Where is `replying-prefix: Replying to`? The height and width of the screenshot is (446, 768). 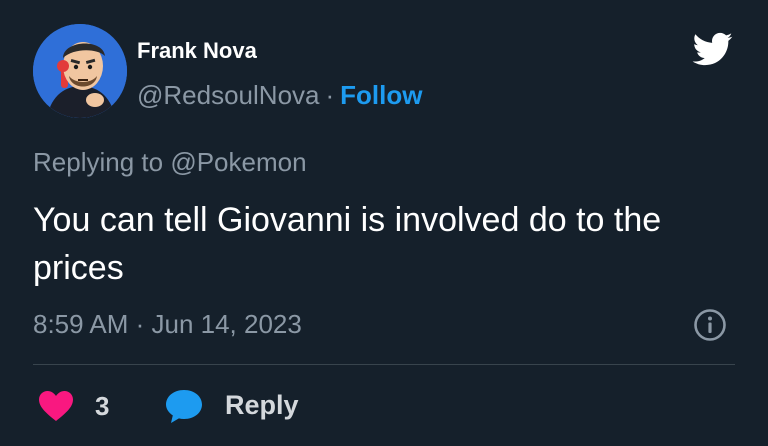
replying-prefix: Replying to is located at coordinates (98, 162).